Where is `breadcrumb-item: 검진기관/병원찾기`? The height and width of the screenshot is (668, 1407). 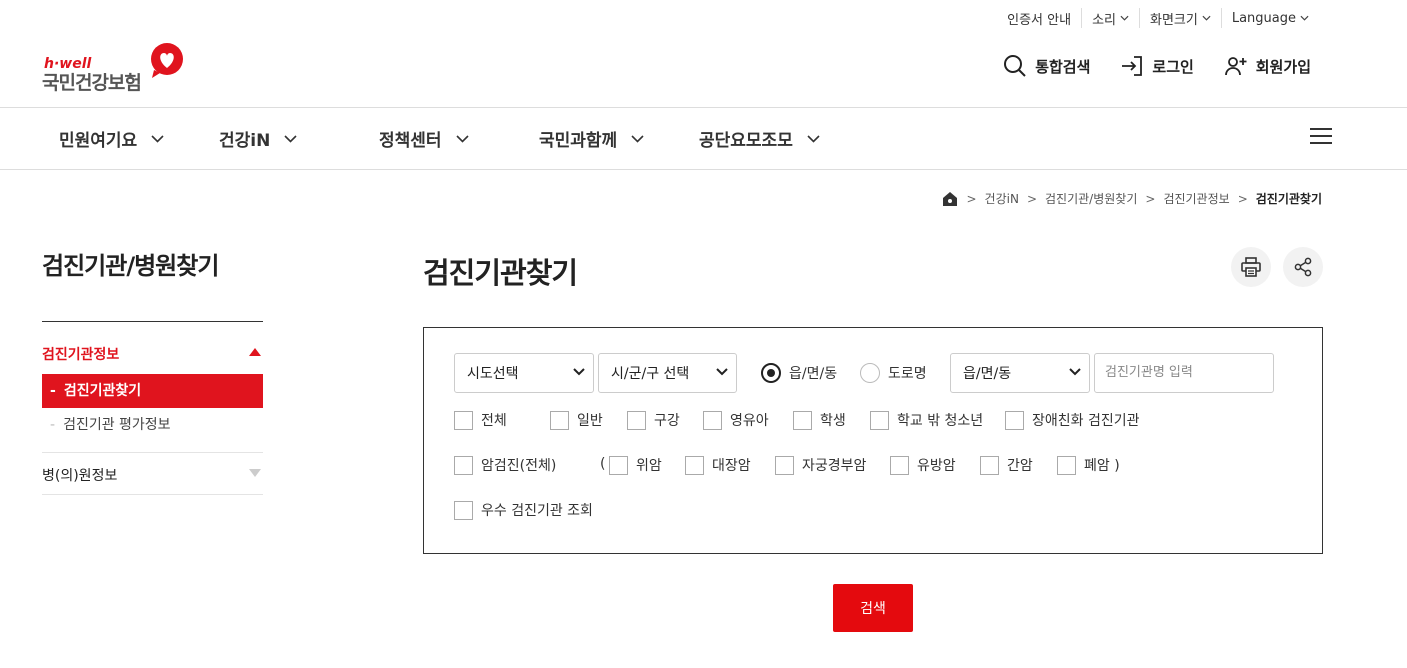 breadcrumb-item: 검진기관/병원찾기 is located at coordinates (1091, 198).